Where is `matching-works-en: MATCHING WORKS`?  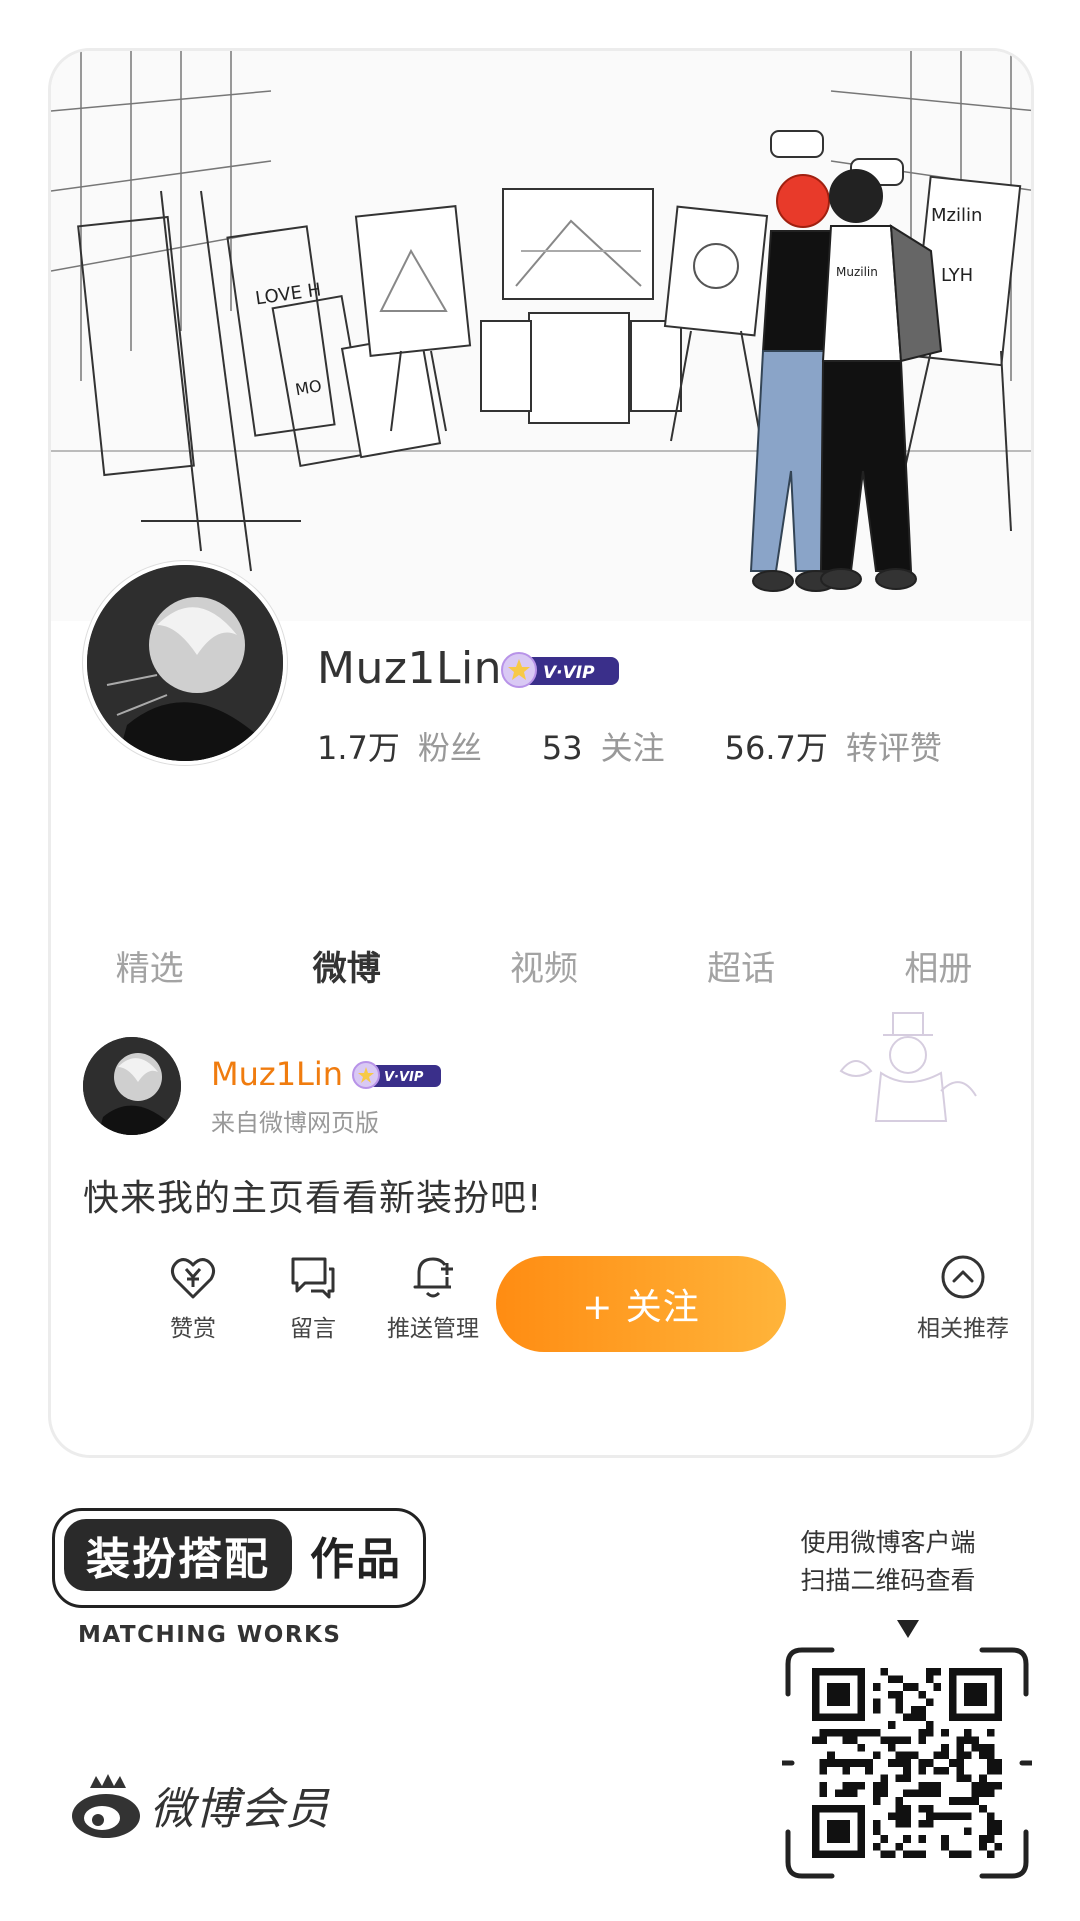 matching-works-en: MATCHING WORKS is located at coordinates (210, 1635).